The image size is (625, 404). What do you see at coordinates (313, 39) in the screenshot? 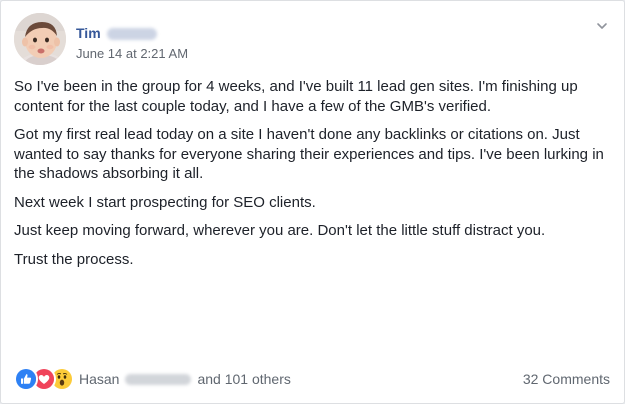
I see `post-header: Tim June 14 at 2:21 AM` at bounding box center [313, 39].